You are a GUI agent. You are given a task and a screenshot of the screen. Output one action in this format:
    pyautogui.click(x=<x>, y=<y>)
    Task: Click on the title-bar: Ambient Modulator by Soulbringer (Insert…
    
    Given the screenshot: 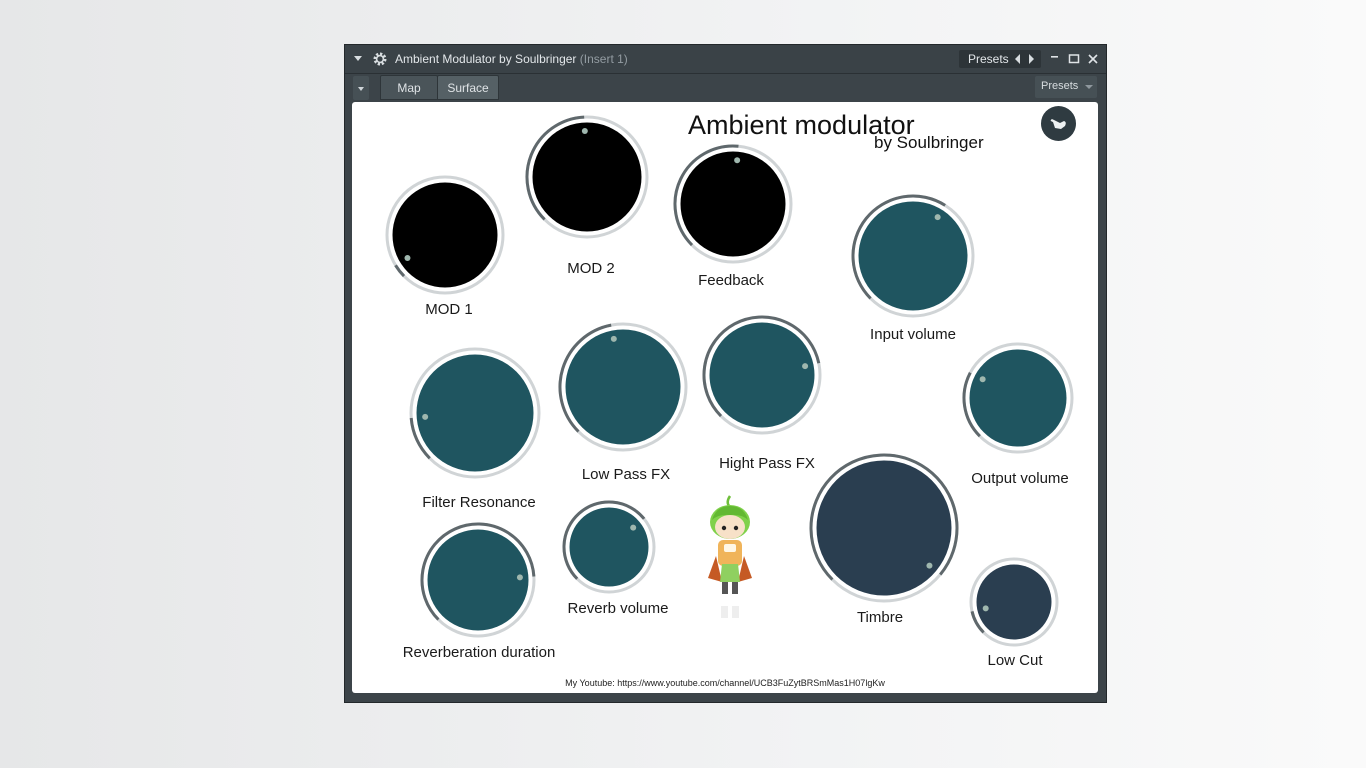 What is the action you would take?
    pyautogui.click(x=725, y=59)
    